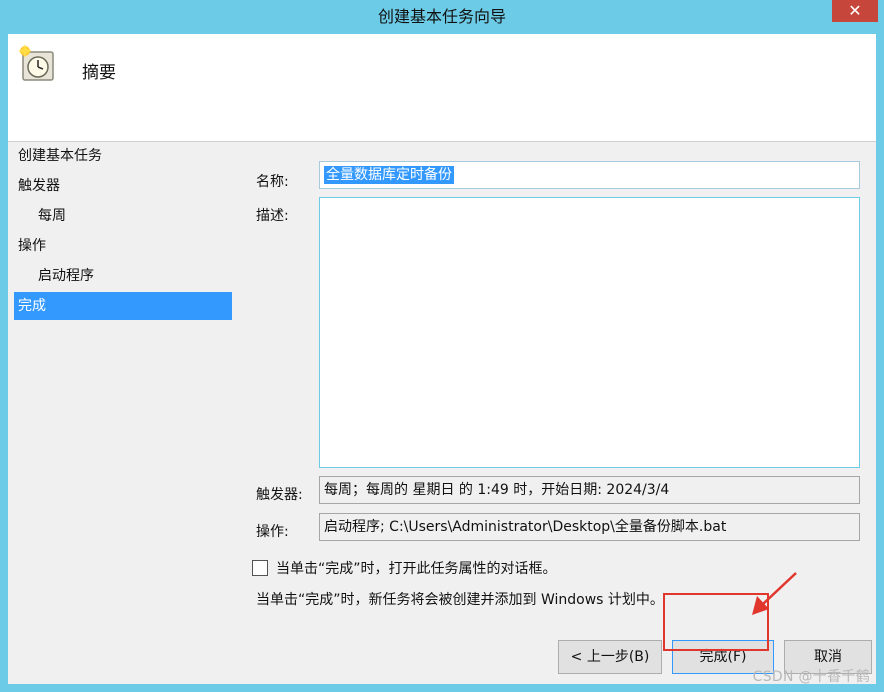 This screenshot has height=692, width=884. I want to click on scheduled-task-clock-icon, so click(36, 62).